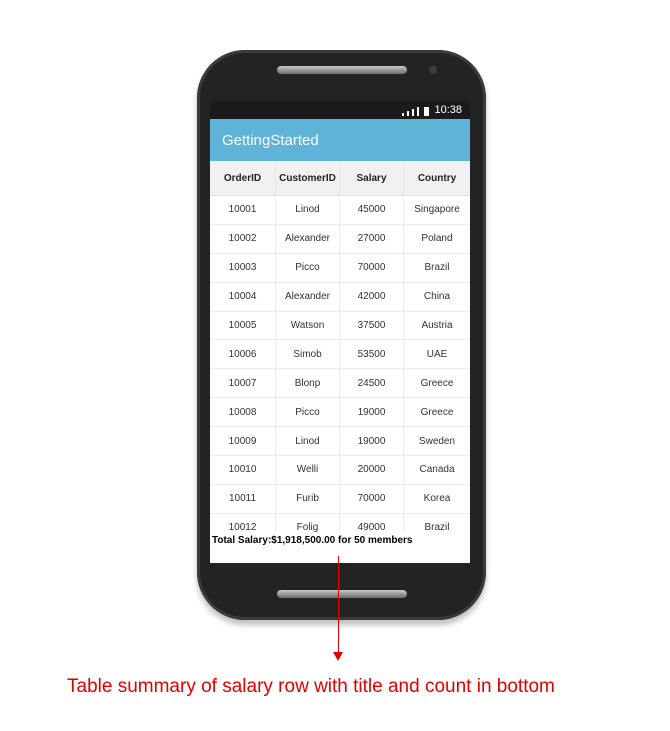 This screenshot has height=731, width=670. I want to click on country-cell: Brazil, so click(437, 268).